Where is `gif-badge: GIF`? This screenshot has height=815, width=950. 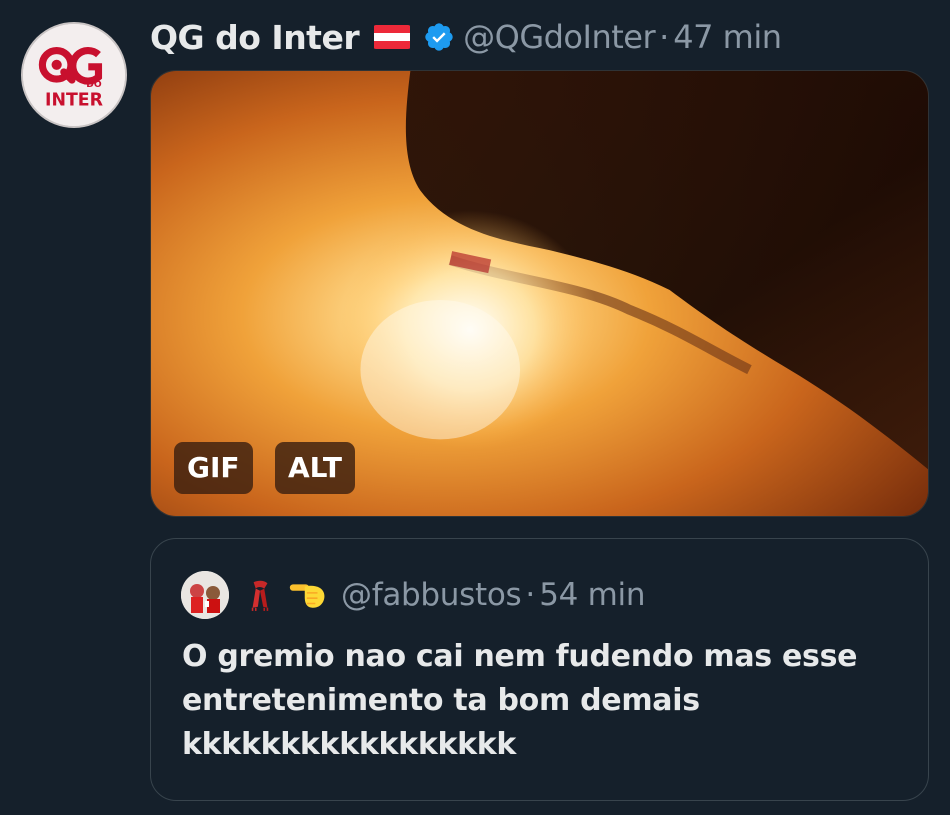 gif-badge: GIF is located at coordinates (213, 468).